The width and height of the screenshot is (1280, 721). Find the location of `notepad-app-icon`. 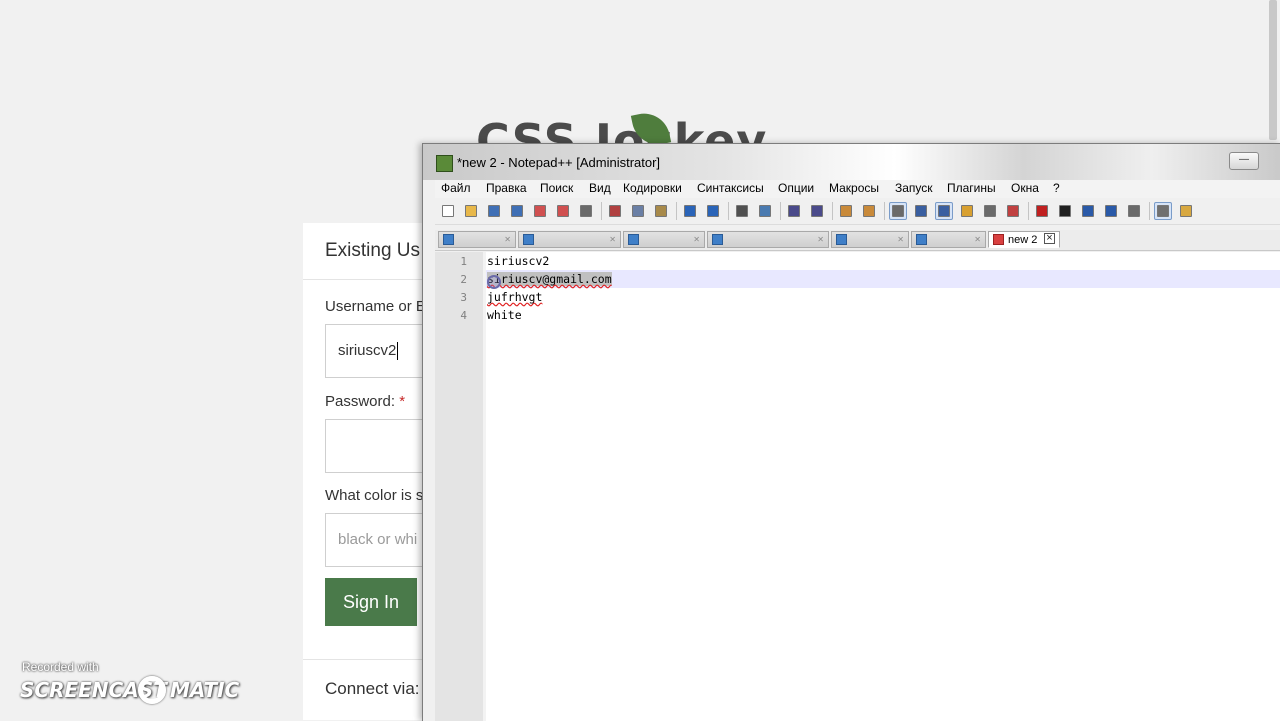

notepad-app-icon is located at coordinates (444, 163).